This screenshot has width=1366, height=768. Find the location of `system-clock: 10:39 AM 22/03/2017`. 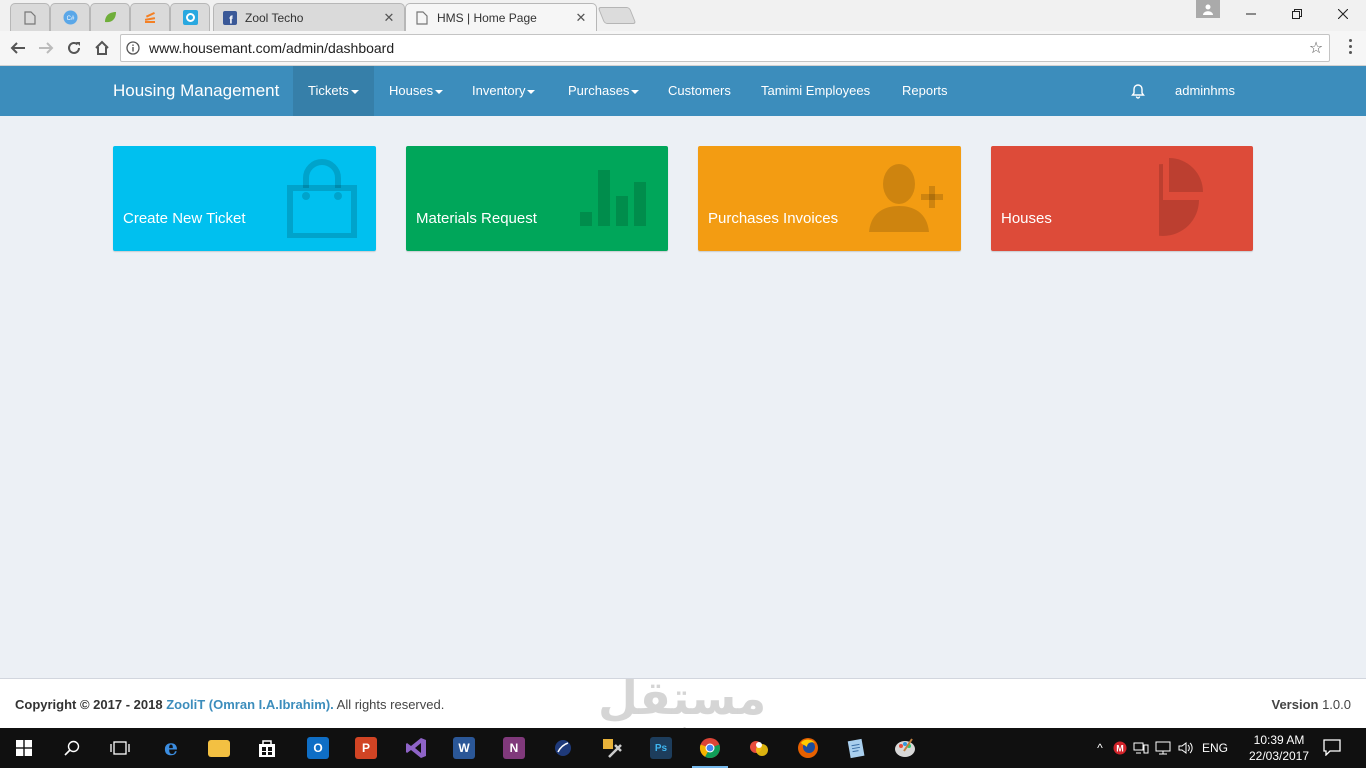

system-clock: 10:39 AM 22/03/2017 is located at coordinates (1279, 748).